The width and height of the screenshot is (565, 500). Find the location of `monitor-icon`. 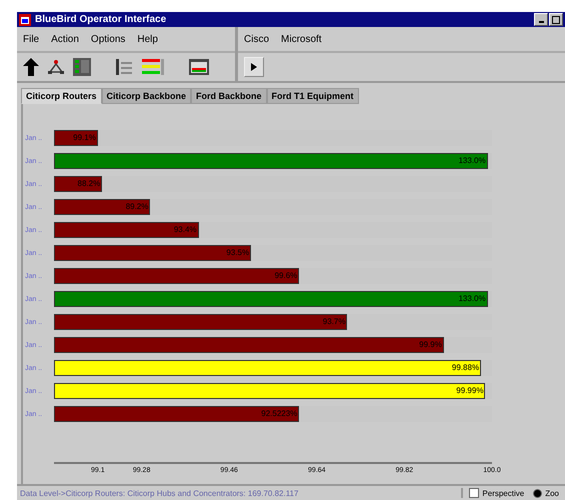

monitor-icon is located at coordinates (199, 67).